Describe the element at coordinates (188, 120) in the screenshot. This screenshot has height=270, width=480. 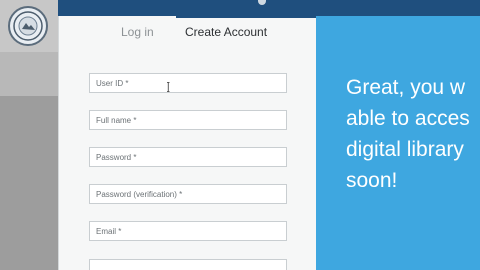
I see `full-name-input` at that location.